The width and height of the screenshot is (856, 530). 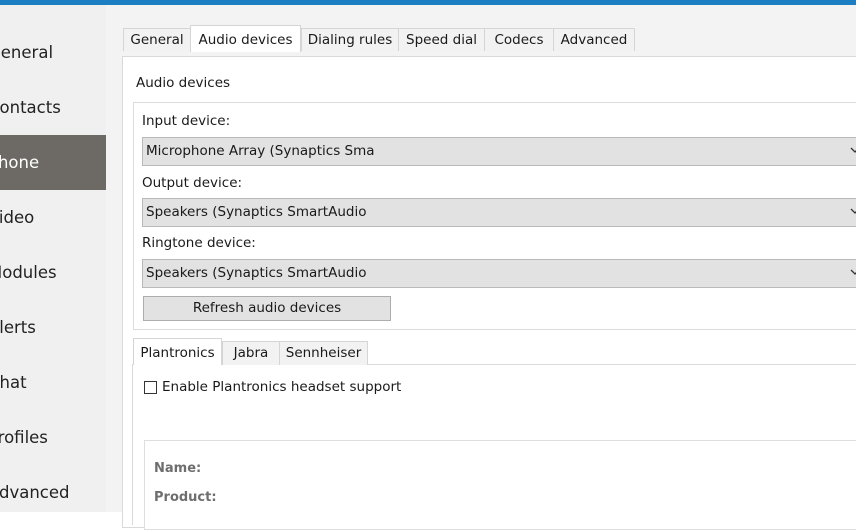 I want to click on sidebar-item-modules: Modules, so click(x=53, y=272).